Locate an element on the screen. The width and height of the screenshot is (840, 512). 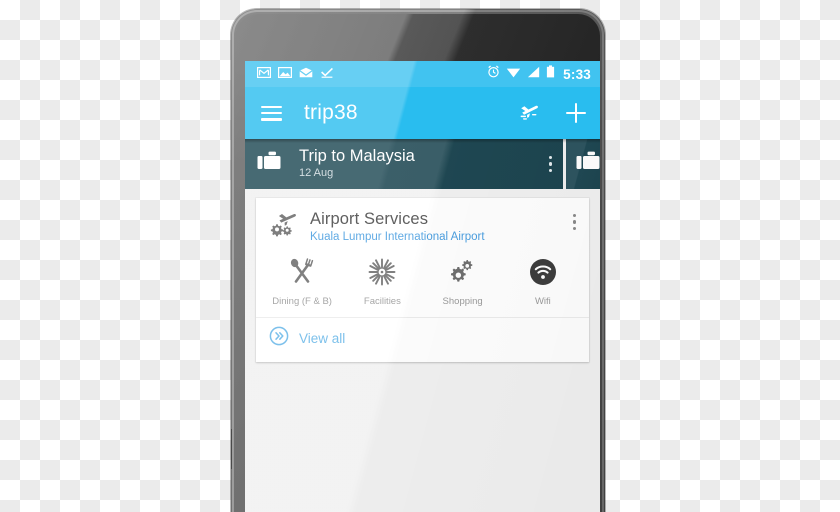
shopping-gears-icon is located at coordinates (463, 272).